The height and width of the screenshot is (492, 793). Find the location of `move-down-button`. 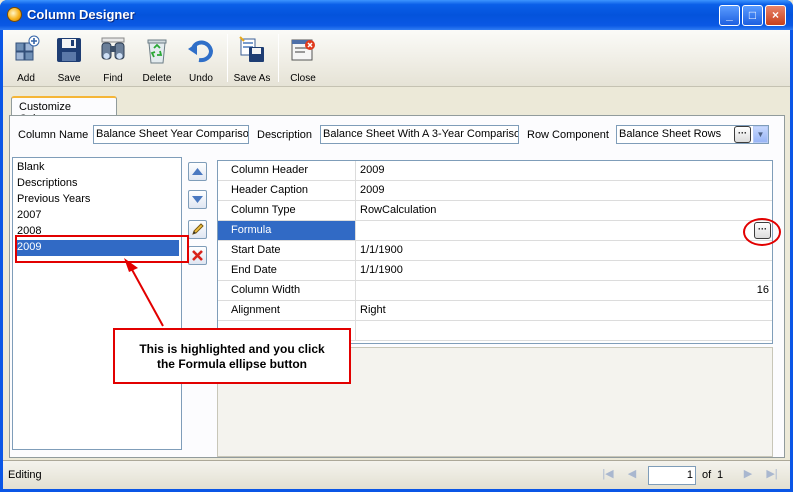

move-down-button is located at coordinates (197, 199).